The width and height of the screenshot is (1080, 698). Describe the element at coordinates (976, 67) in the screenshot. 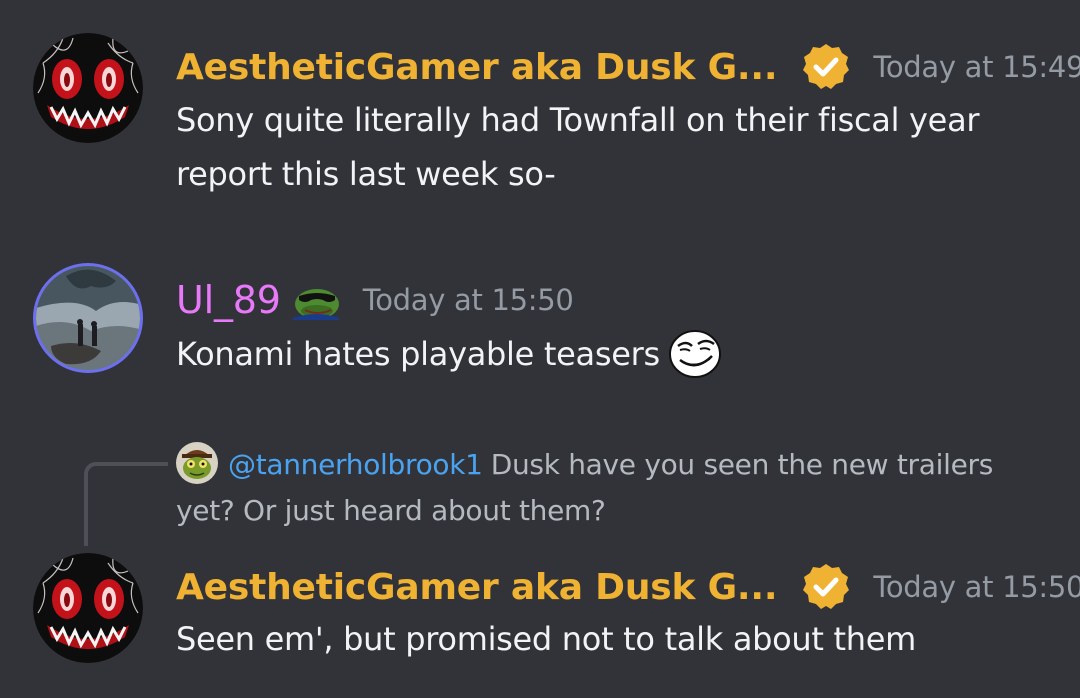

I see `timestamp: Today at 15:49` at that location.